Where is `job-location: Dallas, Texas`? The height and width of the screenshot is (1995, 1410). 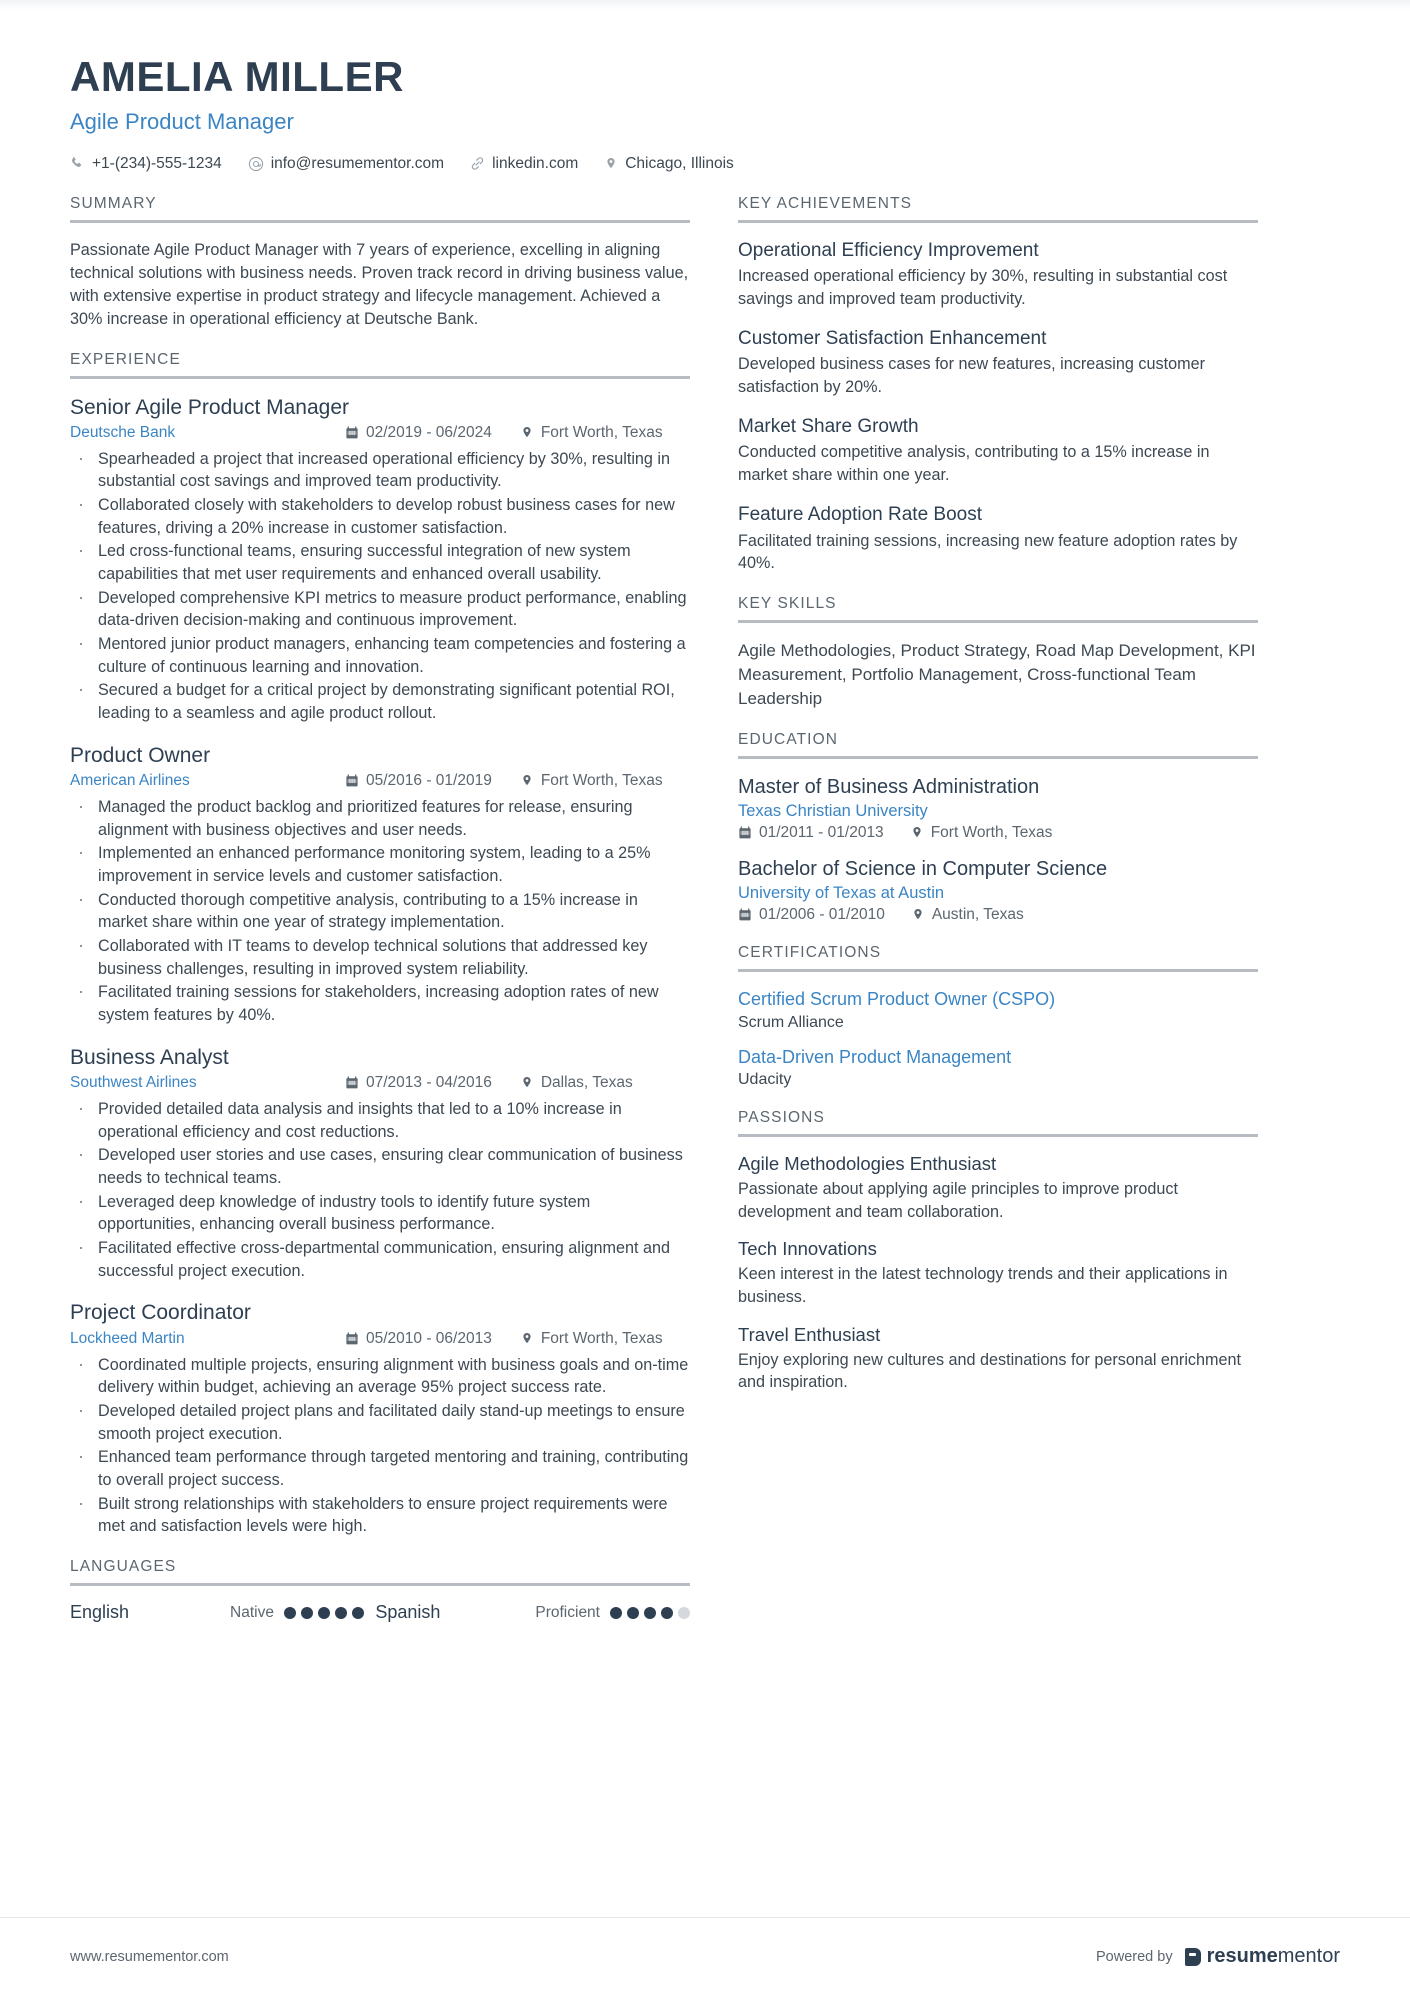 job-location: Dallas, Texas is located at coordinates (576, 1083).